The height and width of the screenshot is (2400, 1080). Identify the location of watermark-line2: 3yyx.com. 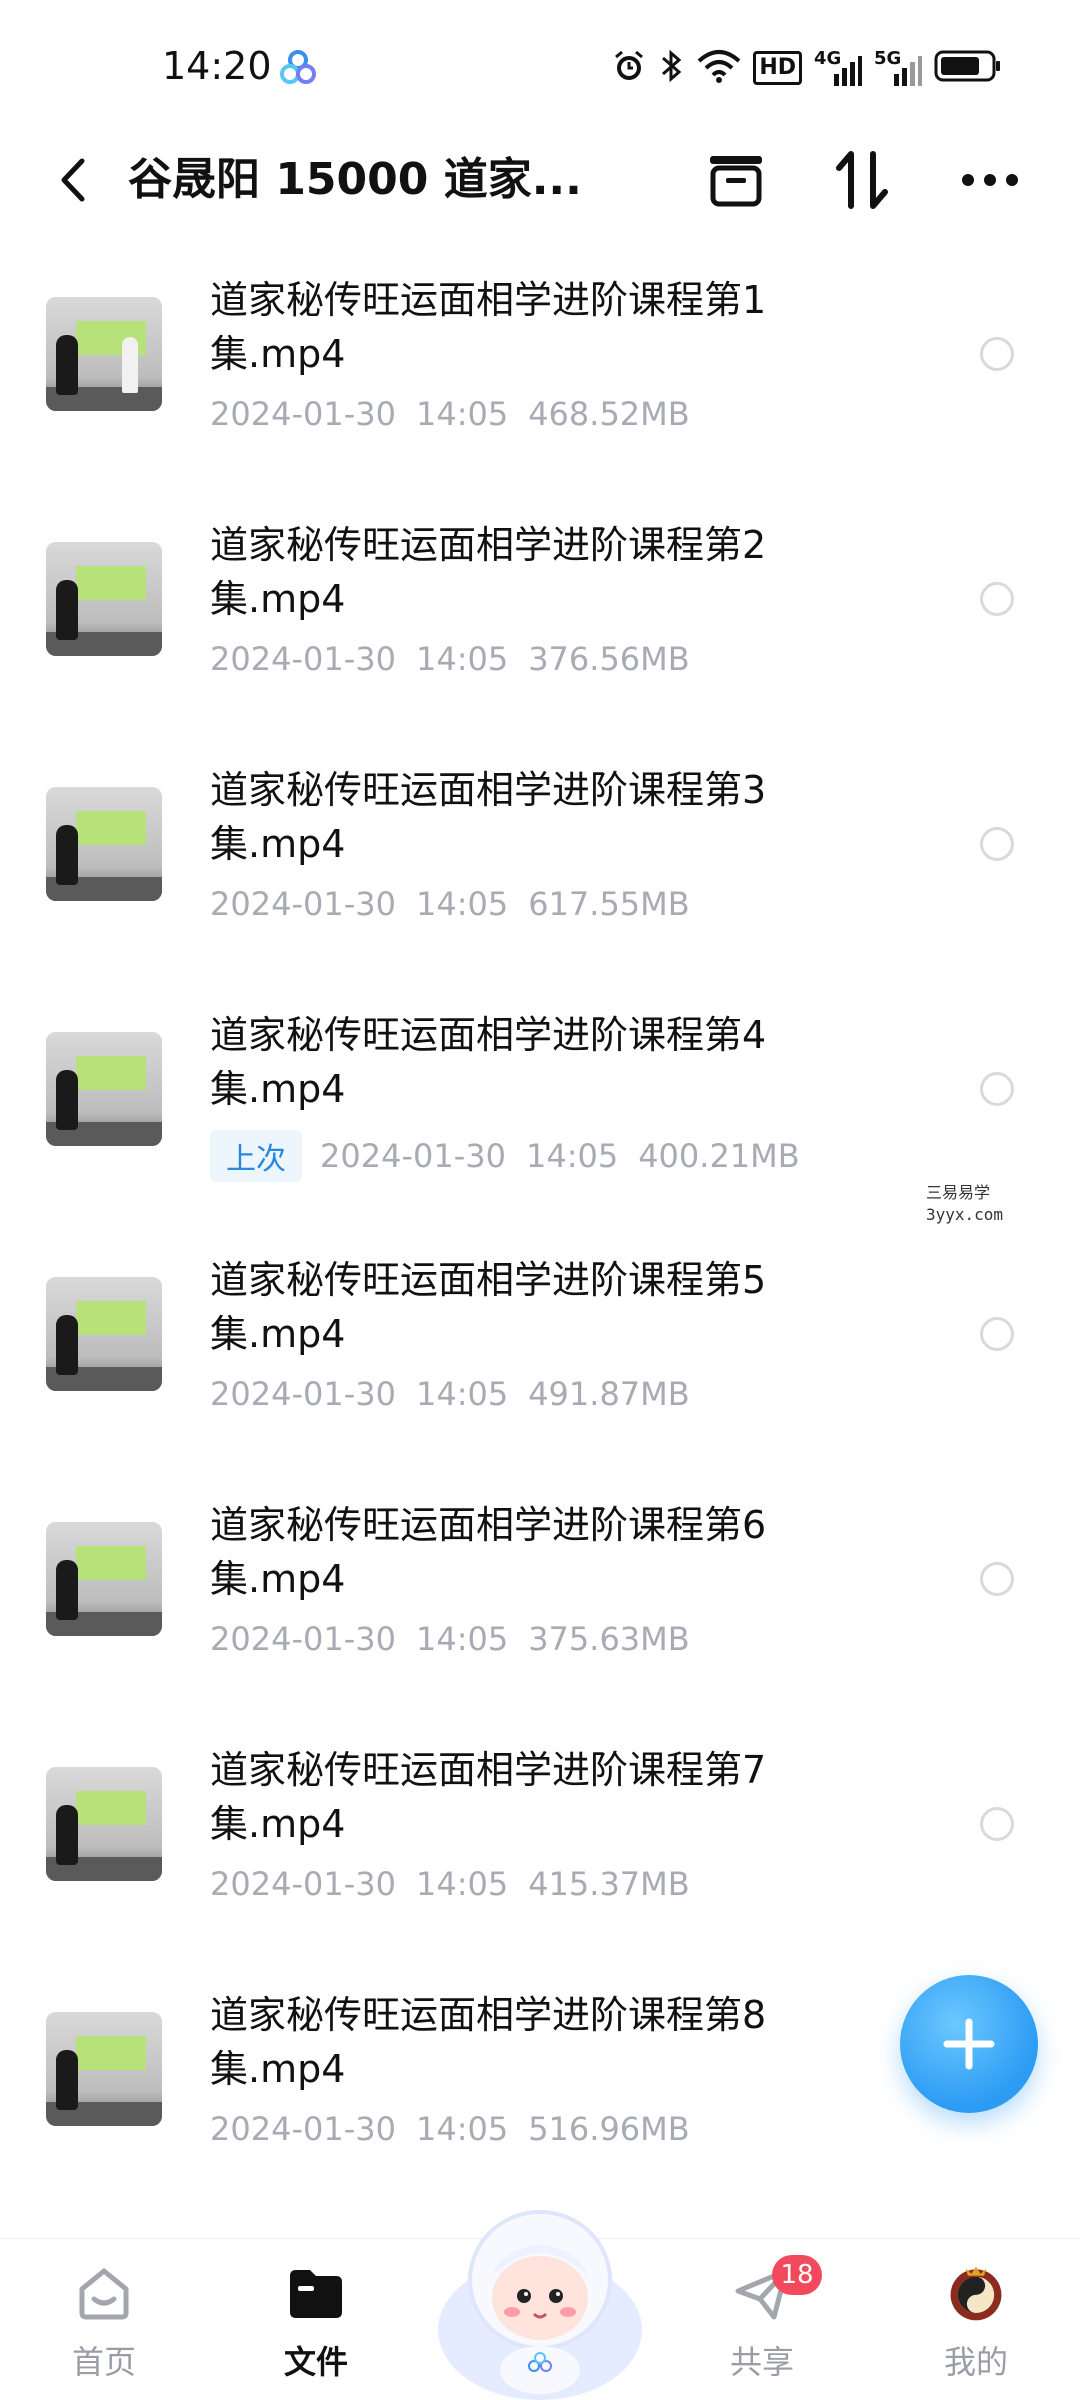
(965, 1214).